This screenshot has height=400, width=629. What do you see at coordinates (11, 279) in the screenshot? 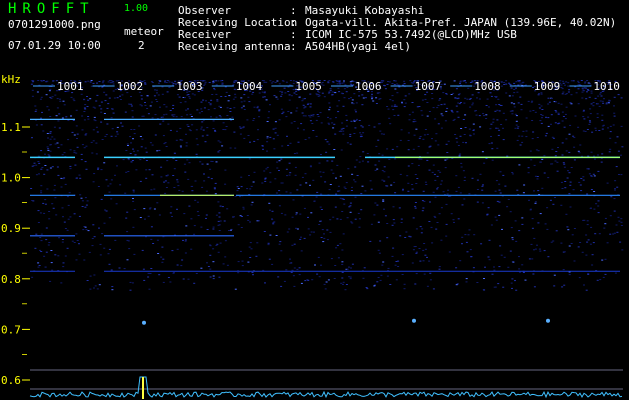
I see `axis-tick-label: 0.8` at bounding box center [11, 279].